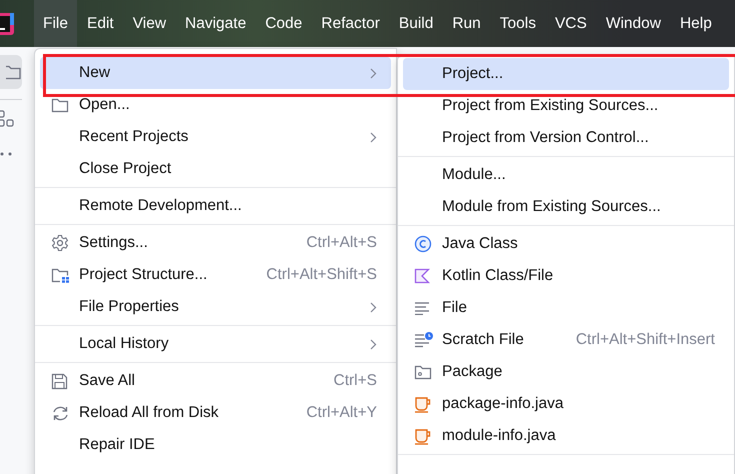 The image size is (735, 474). I want to click on menu-item: Local History, so click(215, 344).